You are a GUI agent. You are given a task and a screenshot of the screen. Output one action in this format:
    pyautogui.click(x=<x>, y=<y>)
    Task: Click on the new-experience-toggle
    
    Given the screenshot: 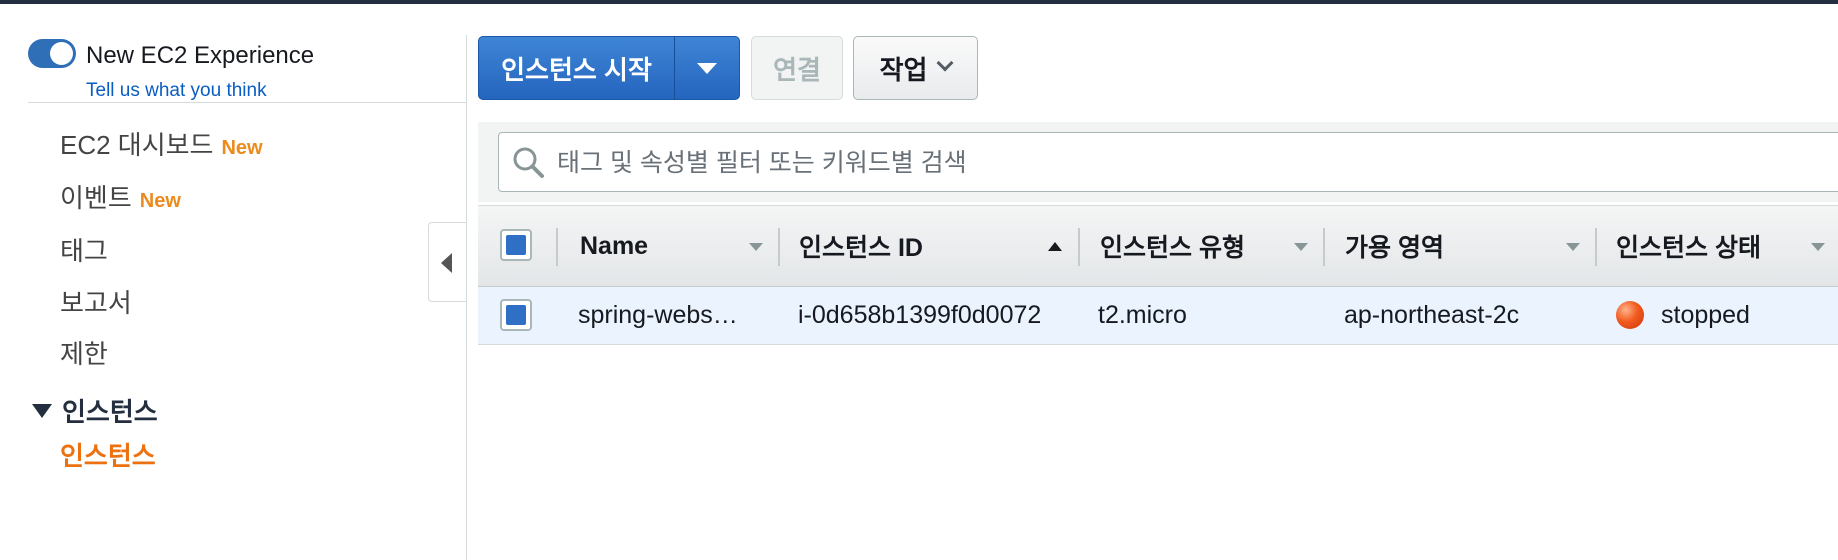 What is the action you would take?
    pyautogui.click(x=52, y=53)
    